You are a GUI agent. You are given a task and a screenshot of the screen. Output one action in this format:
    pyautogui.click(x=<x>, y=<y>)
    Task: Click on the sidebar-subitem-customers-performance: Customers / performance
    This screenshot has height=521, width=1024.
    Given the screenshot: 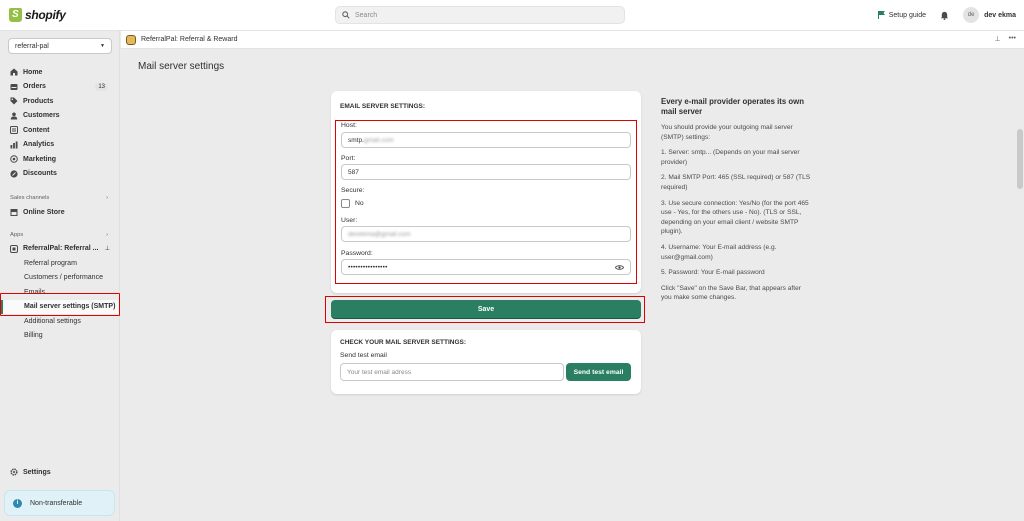 What is the action you would take?
    pyautogui.click(x=60, y=278)
    